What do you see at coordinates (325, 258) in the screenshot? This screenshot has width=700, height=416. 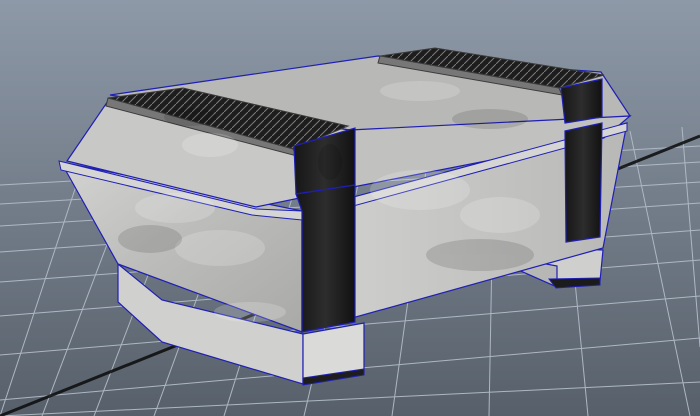 I see `left-strap-lower` at bounding box center [325, 258].